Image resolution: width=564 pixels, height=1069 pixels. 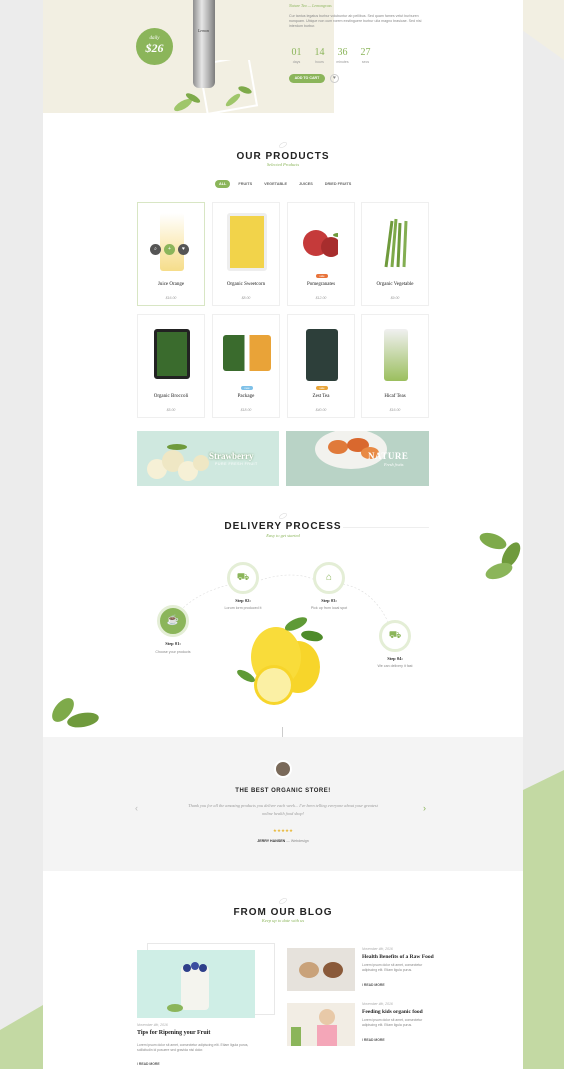 I want to click on lemon-image, so click(x=280, y=661).